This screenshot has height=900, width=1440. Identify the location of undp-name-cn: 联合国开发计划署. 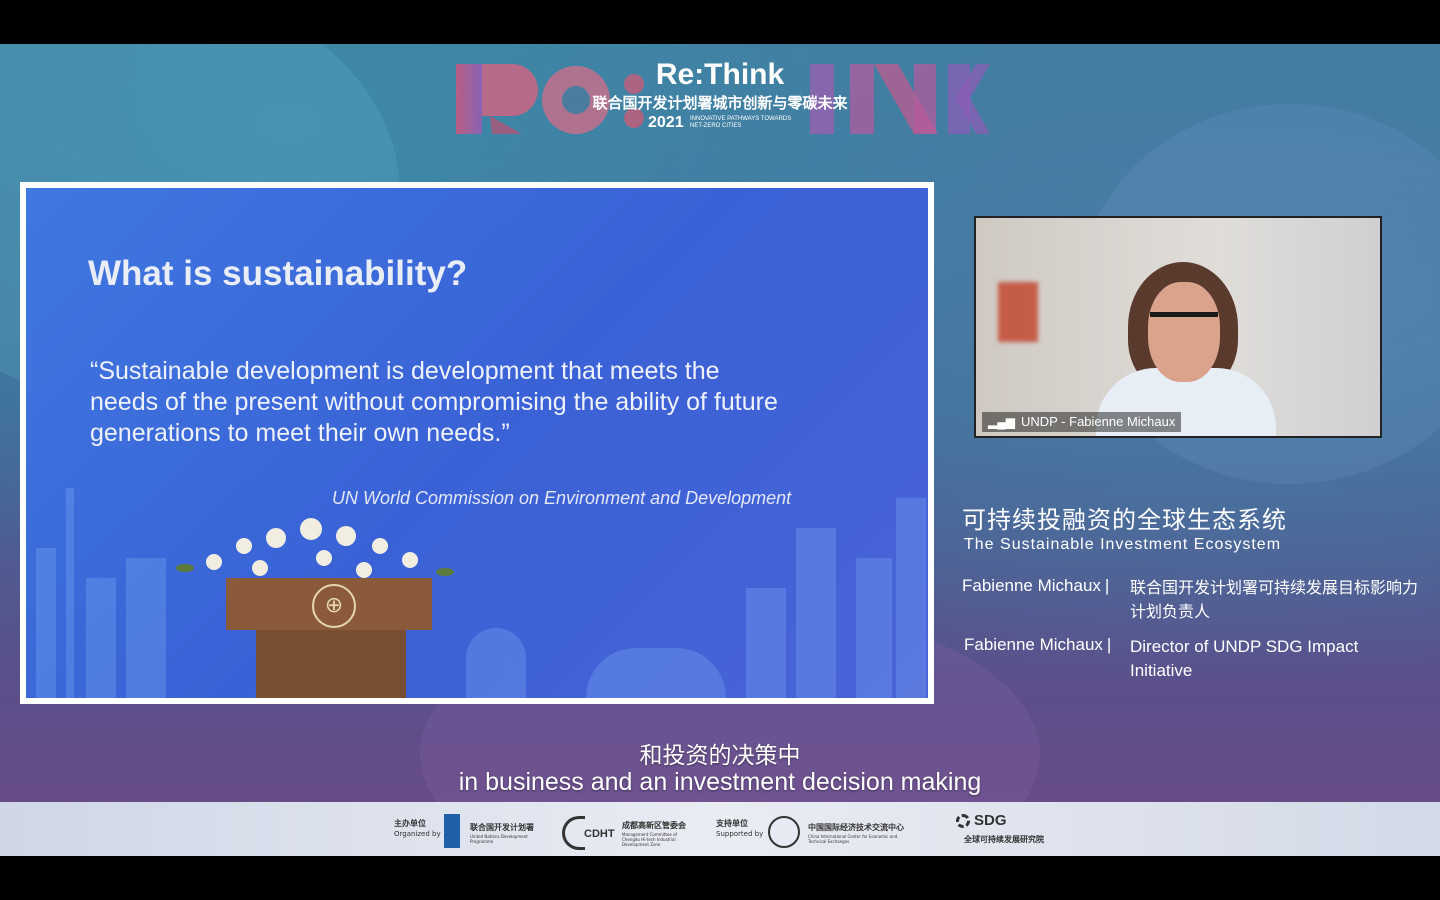
(502, 827).